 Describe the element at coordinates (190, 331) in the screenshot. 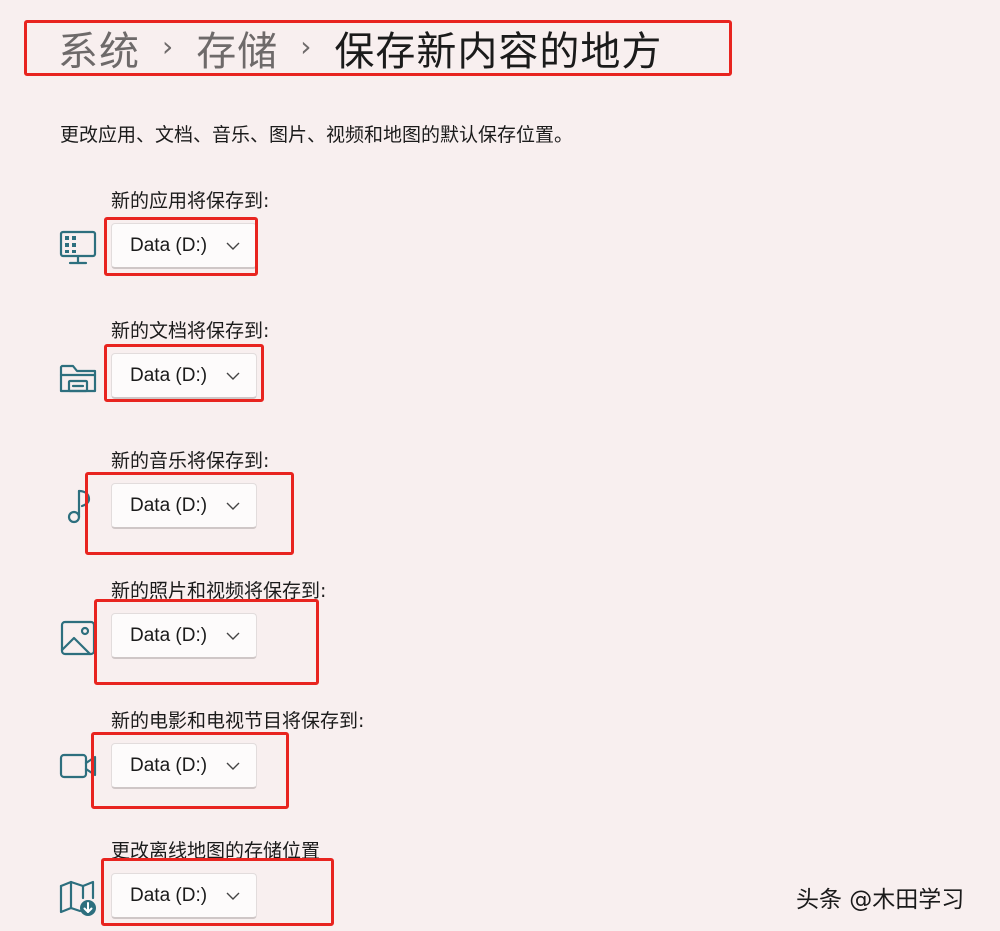

I see `setting-label-documents: 新的文档将保存到:` at that location.